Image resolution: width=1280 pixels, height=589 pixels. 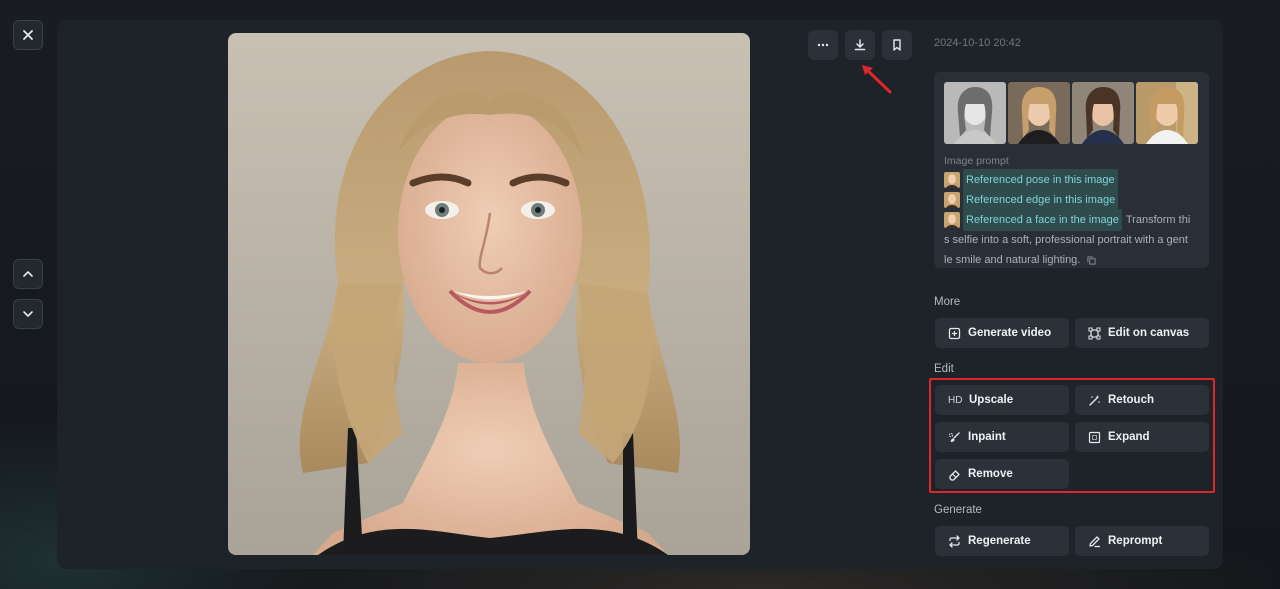 What do you see at coordinates (947, 302) in the screenshot?
I see `section-title-more: More` at bounding box center [947, 302].